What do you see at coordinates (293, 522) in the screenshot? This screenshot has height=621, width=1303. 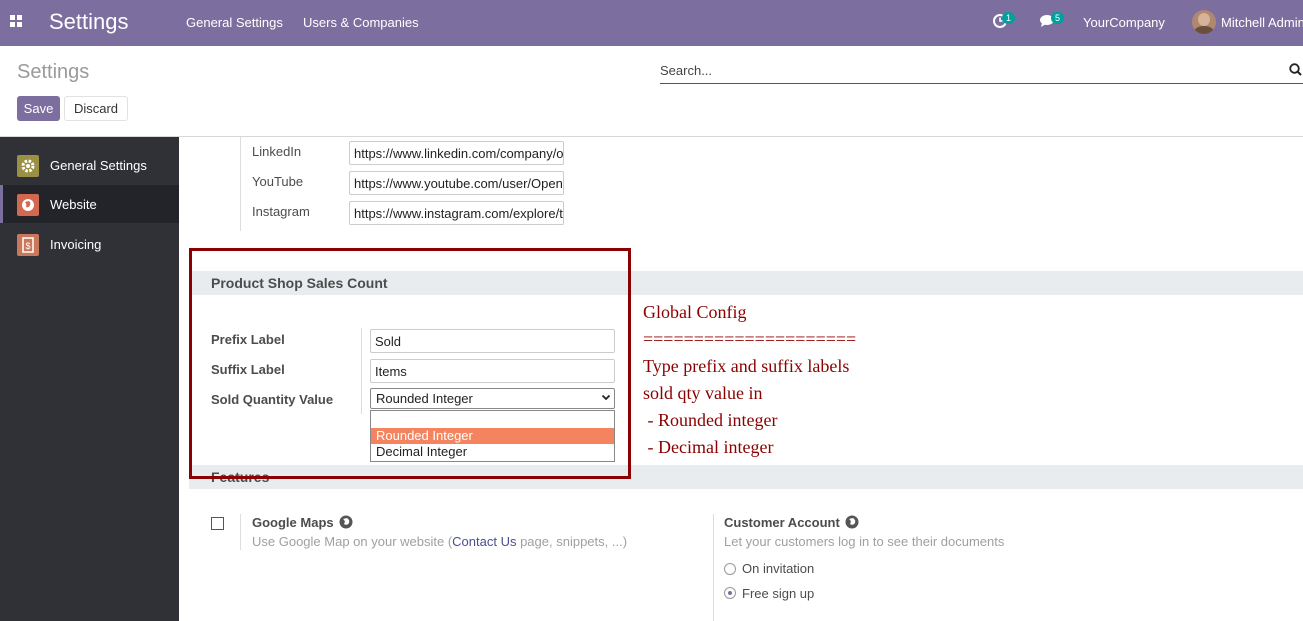 I see `google-maps-title: Google Maps` at bounding box center [293, 522].